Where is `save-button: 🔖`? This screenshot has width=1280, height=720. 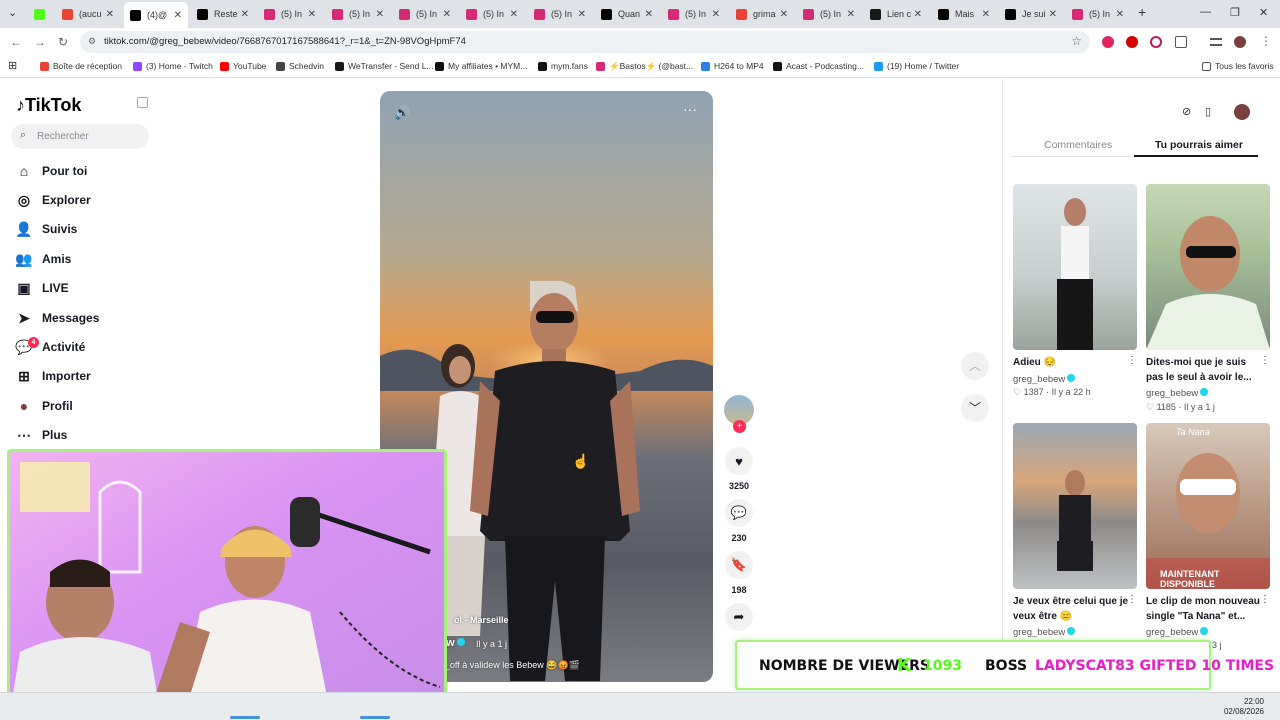 save-button: 🔖 is located at coordinates (739, 565).